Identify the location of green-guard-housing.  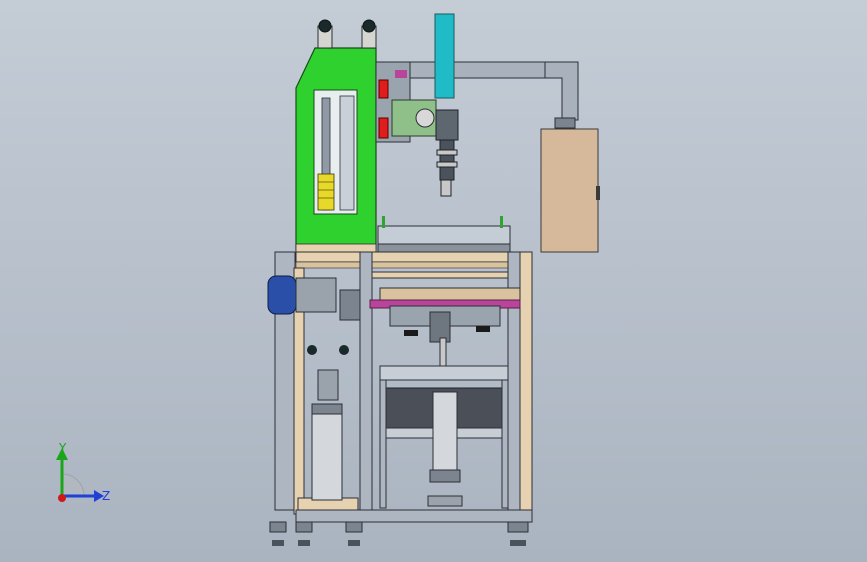
(336, 150).